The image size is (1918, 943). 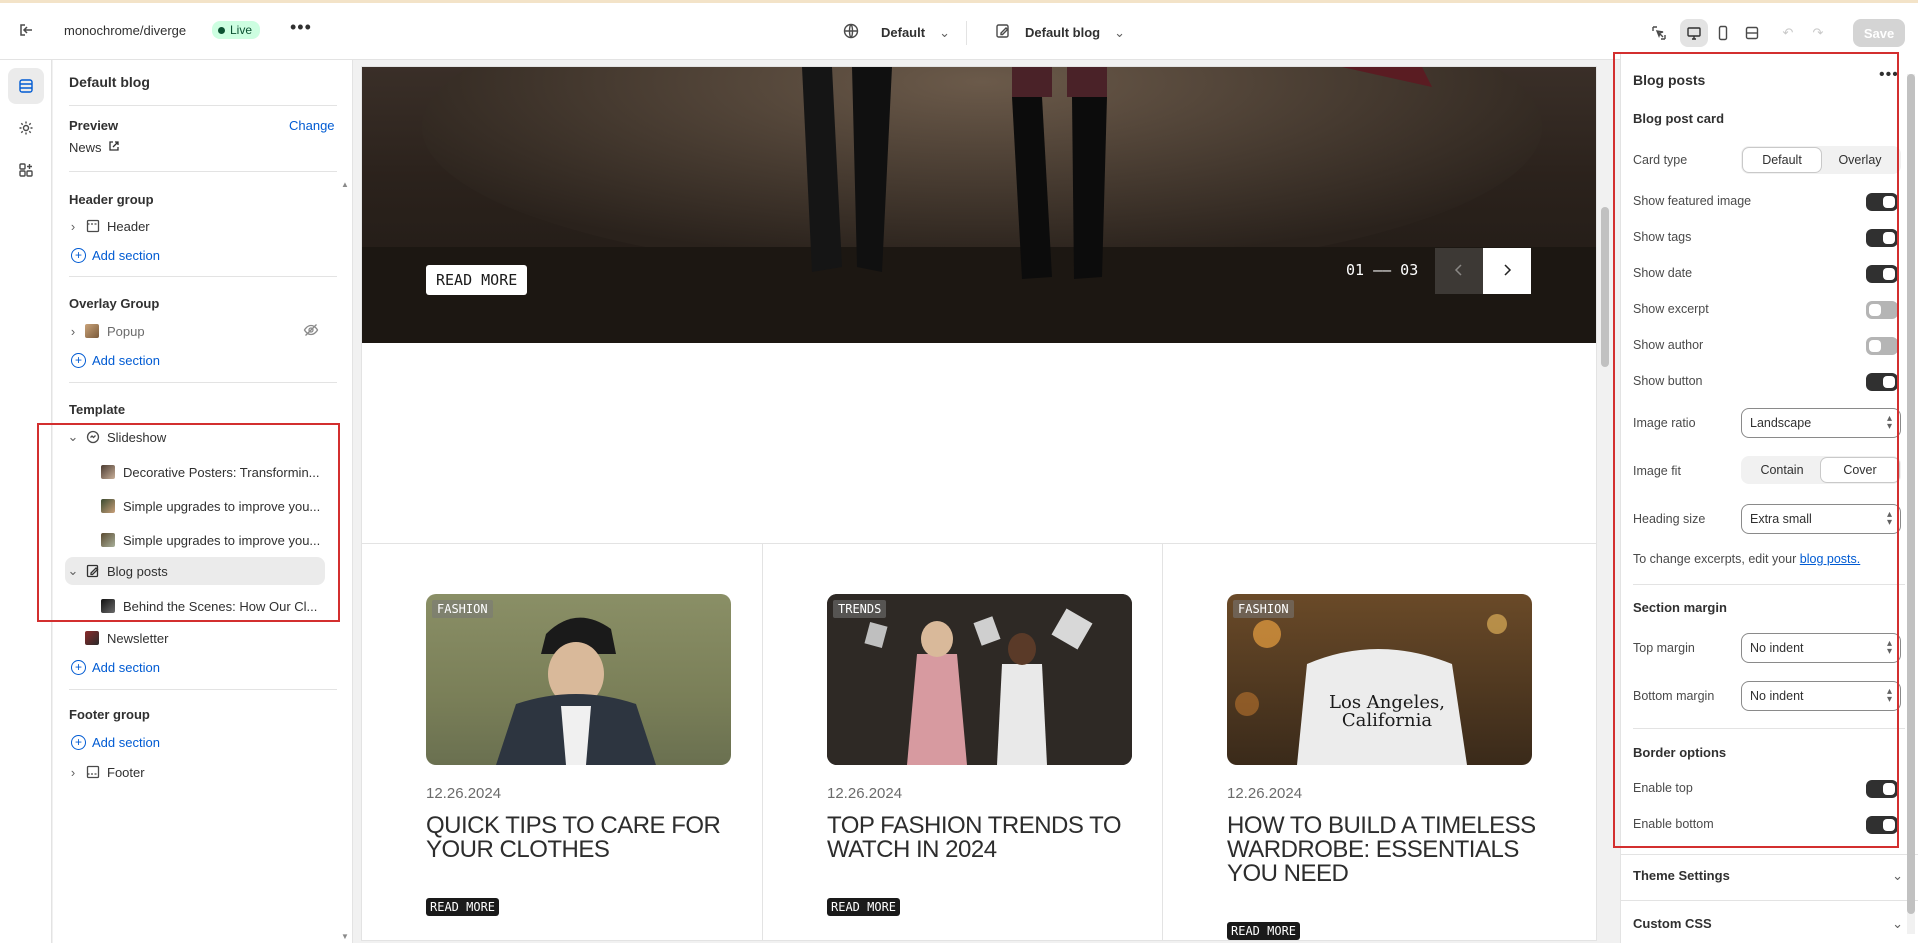 I want to click on blog-card-image: FASHION Los Angeles, California, so click(x=1379, y=679).